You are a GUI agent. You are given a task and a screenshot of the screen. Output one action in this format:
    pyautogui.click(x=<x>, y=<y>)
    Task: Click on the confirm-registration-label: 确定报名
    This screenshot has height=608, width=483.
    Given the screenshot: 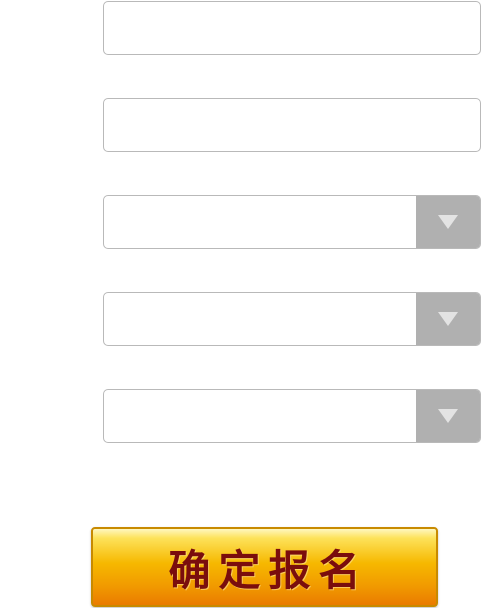 What is the action you would take?
    pyautogui.click(x=268, y=570)
    